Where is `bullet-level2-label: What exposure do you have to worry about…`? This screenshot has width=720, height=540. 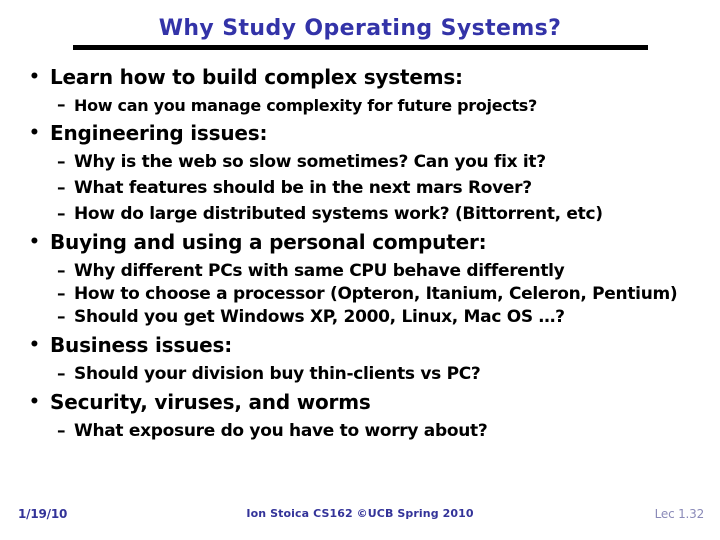
bullet-level2-label: What exposure do you have to worry about… is located at coordinates (281, 431).